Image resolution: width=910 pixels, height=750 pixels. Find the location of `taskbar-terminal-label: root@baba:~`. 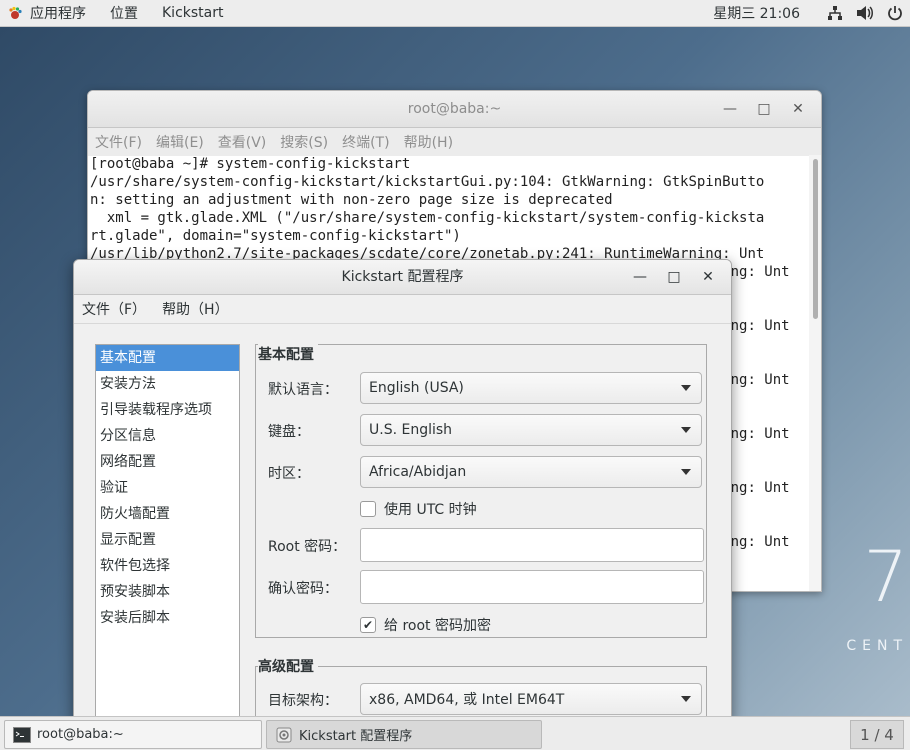

taskbar-terminal-label: root@baba:~ is located at coordinates (80, 734).